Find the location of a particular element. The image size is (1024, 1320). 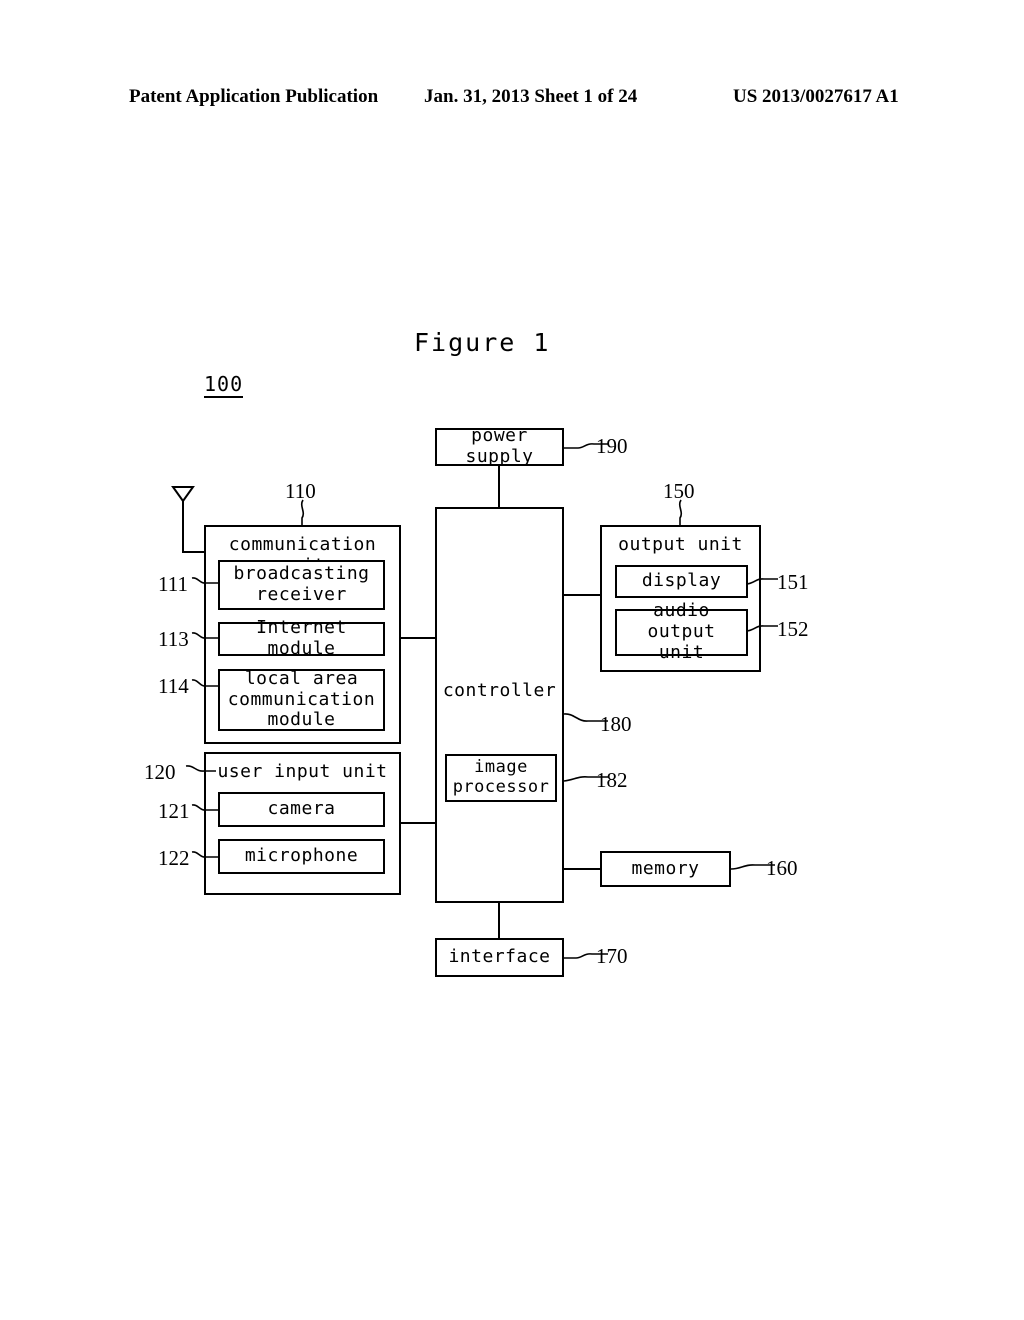

local-area-module-leader is located at coordinates (204, 683).